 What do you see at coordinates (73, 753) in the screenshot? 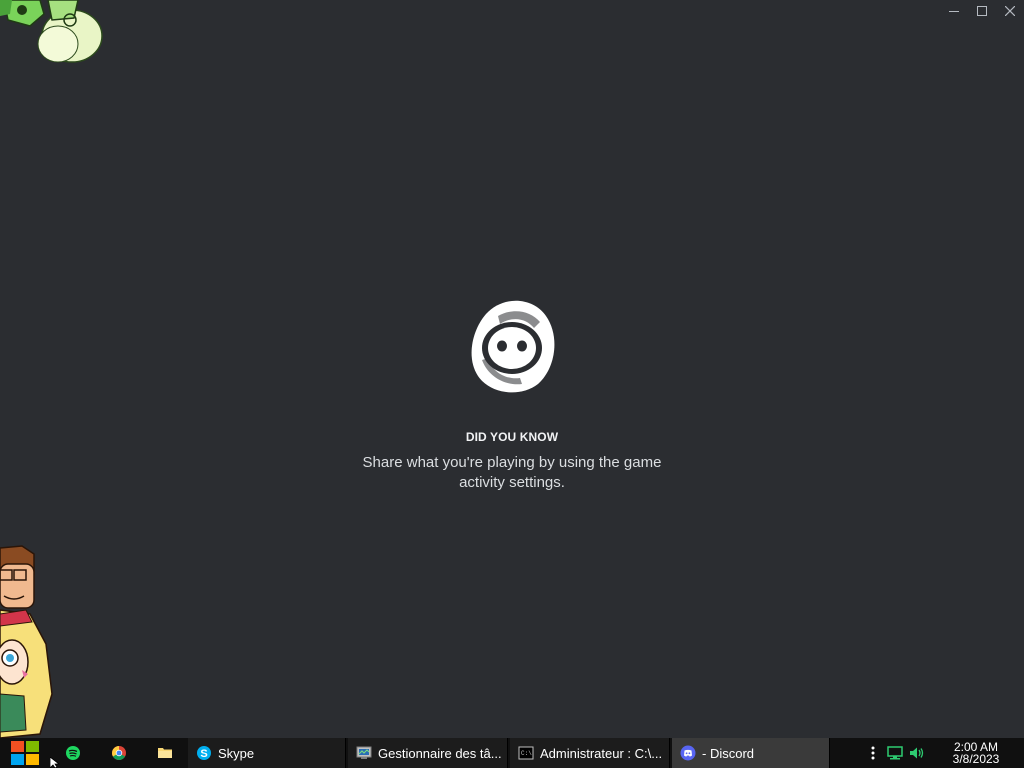
I see `spotify-icon` at bounding box center [73, 753].